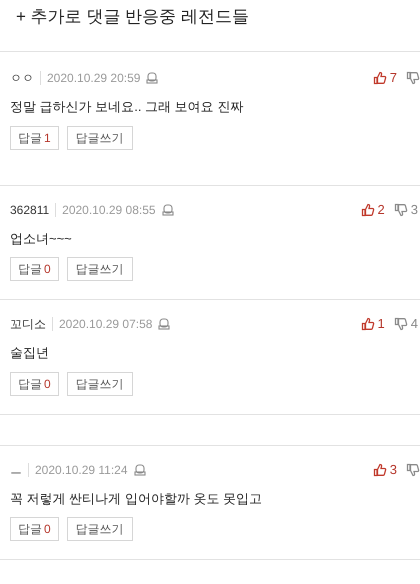 This screenshot has width=420, height=584. Describe the element at coordinates (105, 324) in the screenshot. I see `comment-date: 2020.10.29 07:58` at that location.